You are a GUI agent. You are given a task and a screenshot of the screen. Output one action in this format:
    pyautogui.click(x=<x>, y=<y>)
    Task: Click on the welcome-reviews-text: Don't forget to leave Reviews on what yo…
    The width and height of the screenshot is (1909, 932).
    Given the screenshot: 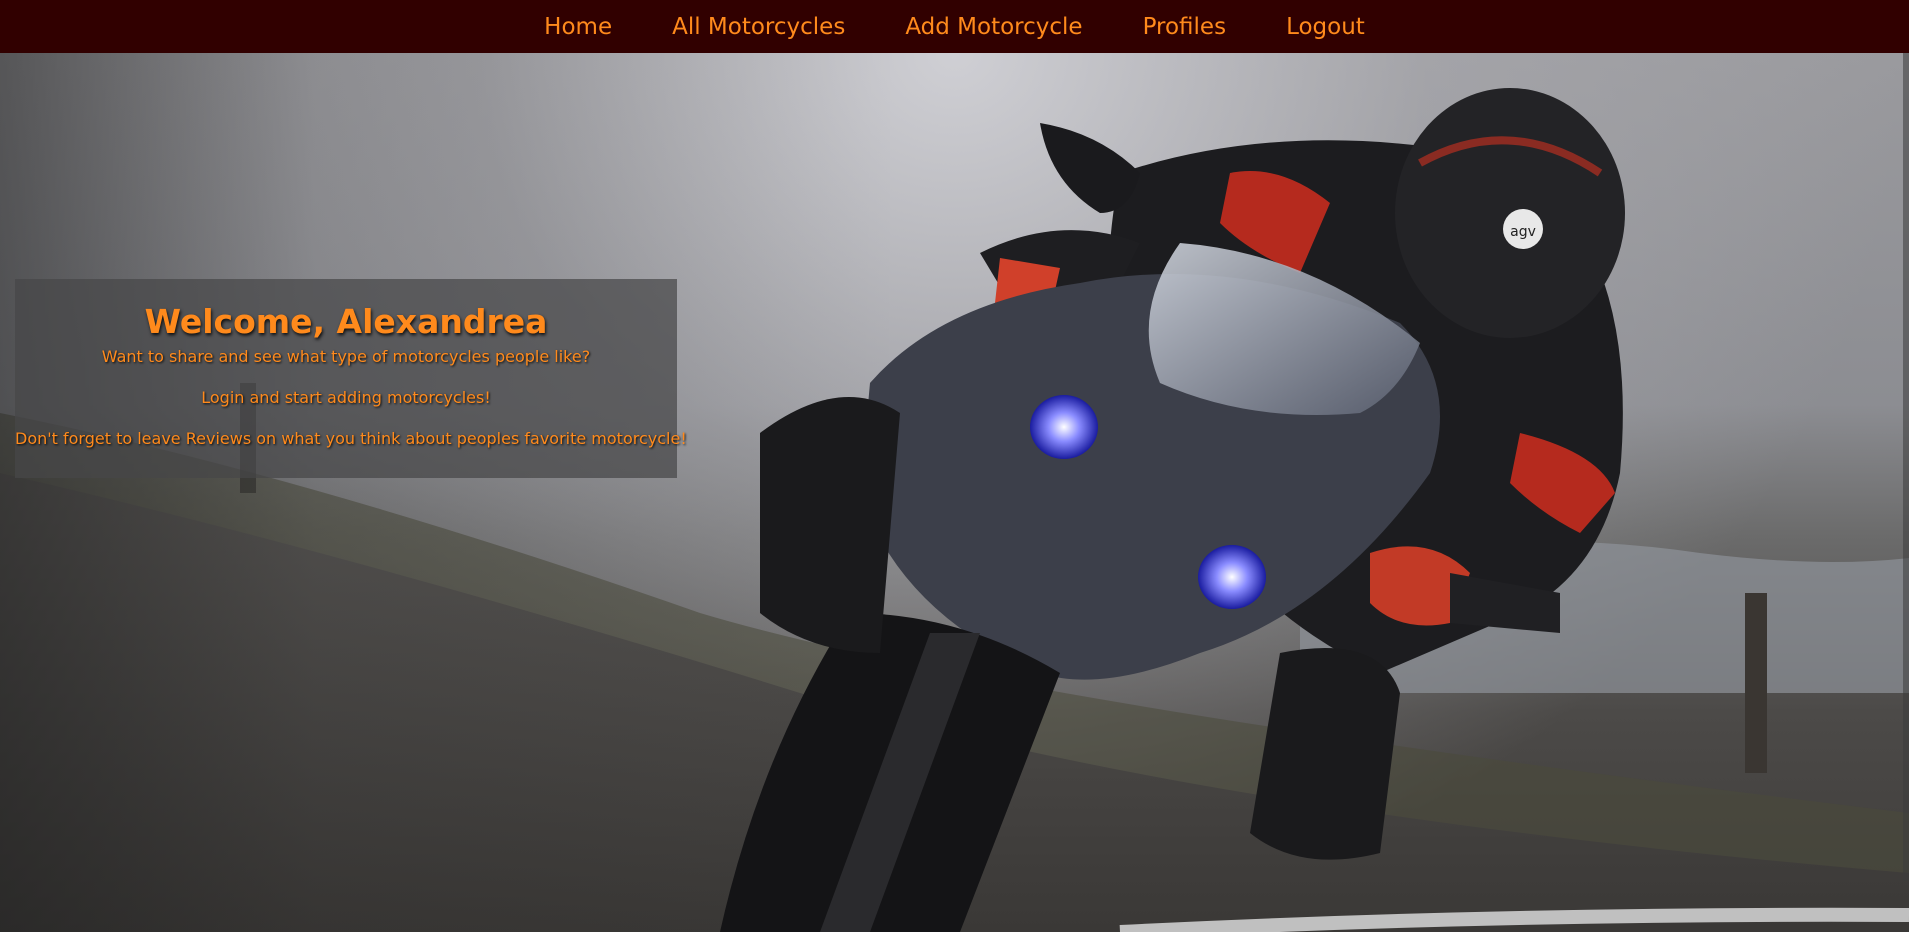 What is the action you would take?
    pyautogui.click(x=351, y=438)
    